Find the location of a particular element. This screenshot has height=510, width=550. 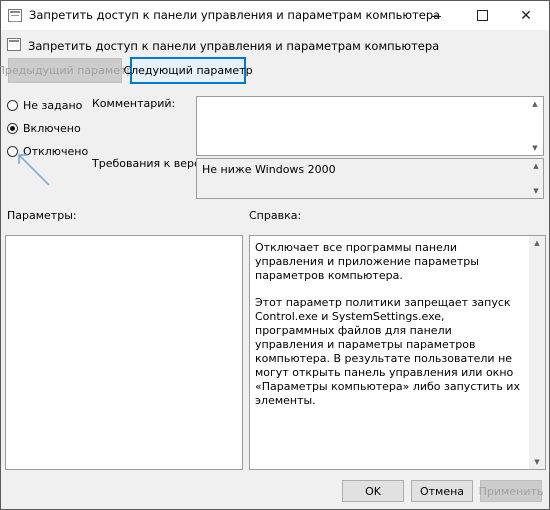

parameters-label: Параметры: is located at coordinates (42, 215).